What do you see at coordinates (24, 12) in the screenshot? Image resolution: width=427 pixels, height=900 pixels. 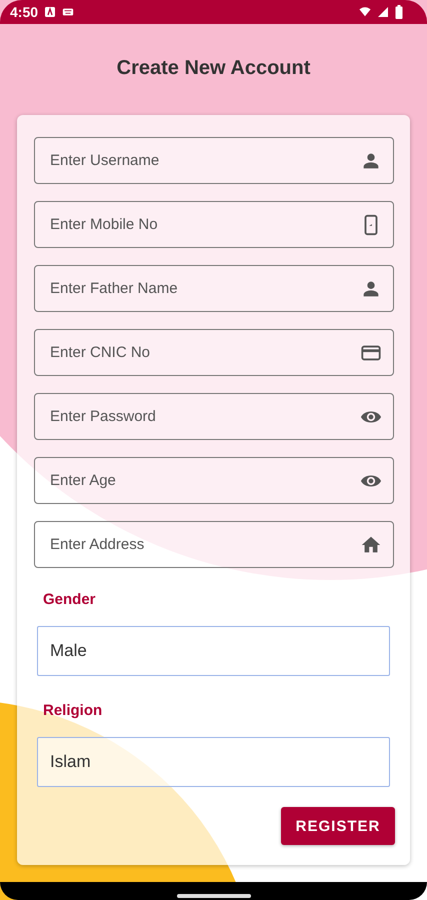 I see `status-time: 4:50` at bounding box center [24, 12].